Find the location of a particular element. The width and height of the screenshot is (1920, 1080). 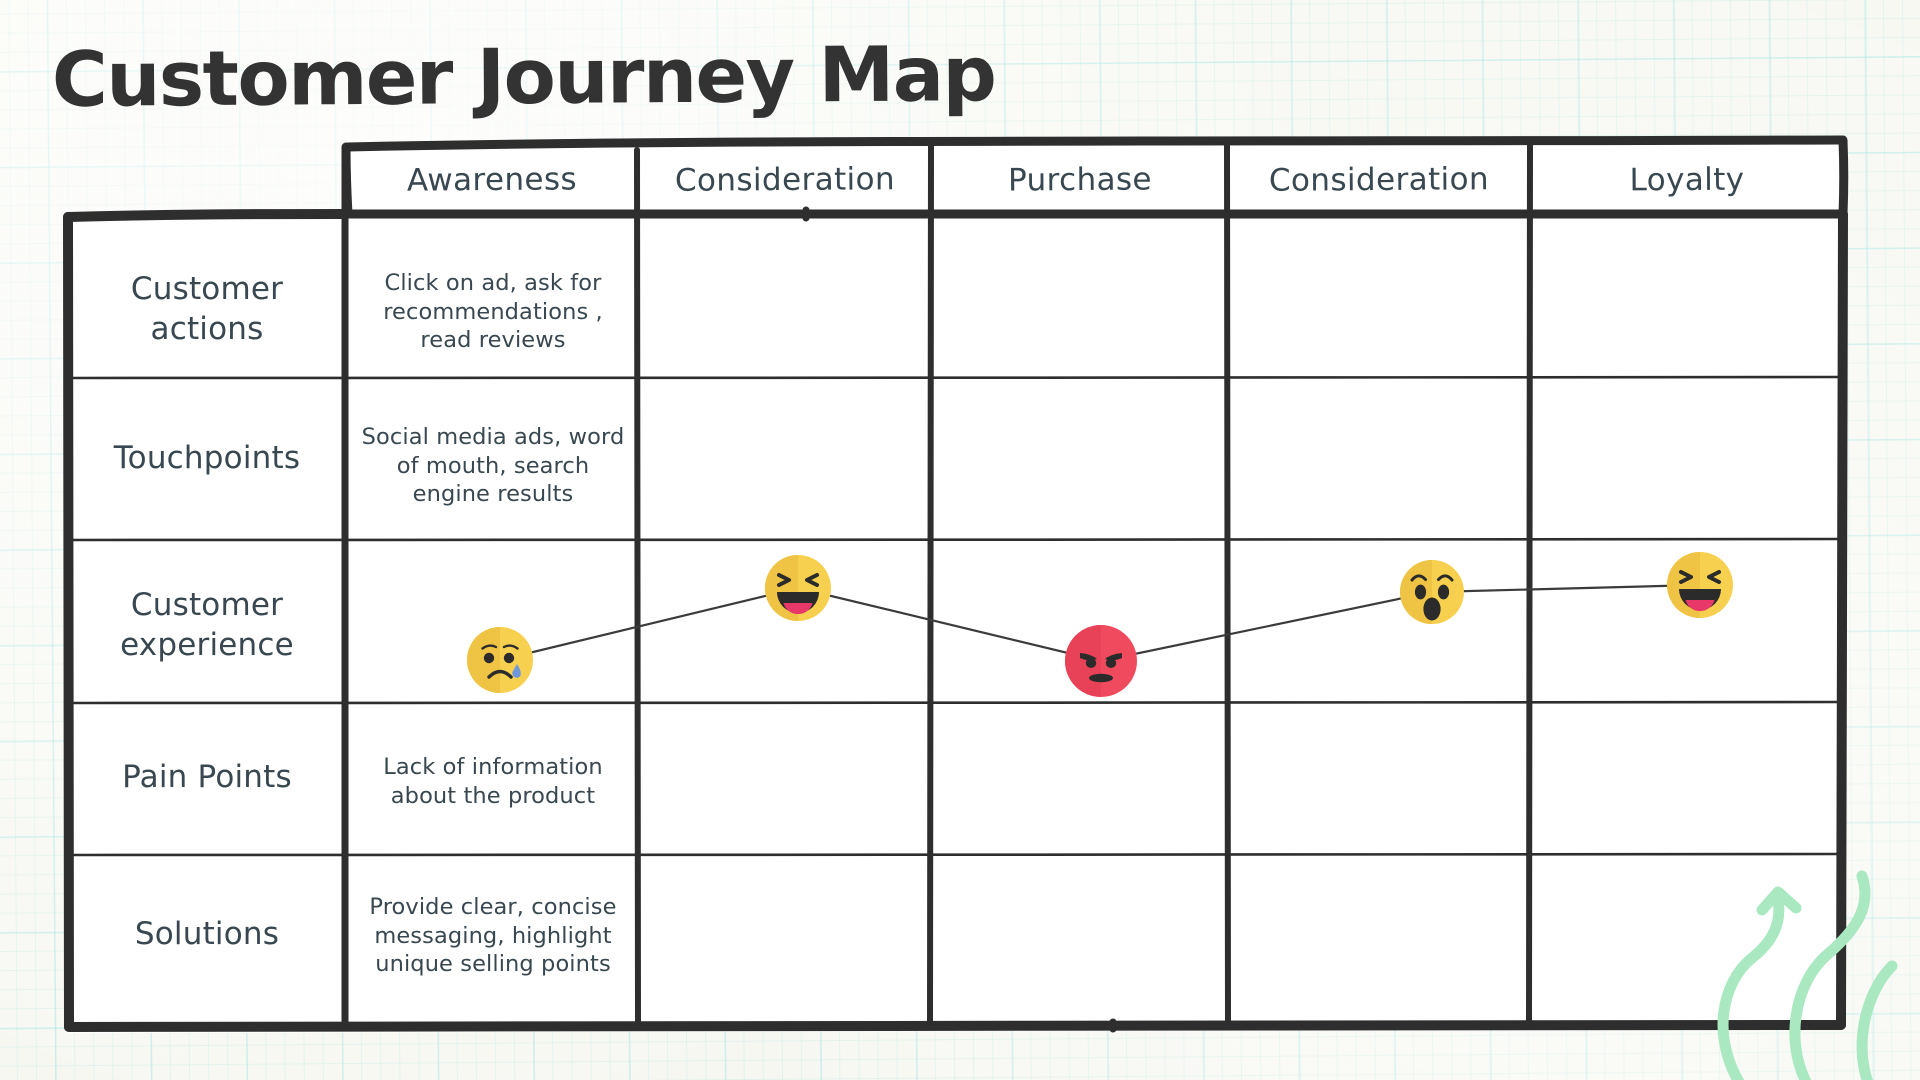

surprised-face-icon is located at coordinates (1432, 592).